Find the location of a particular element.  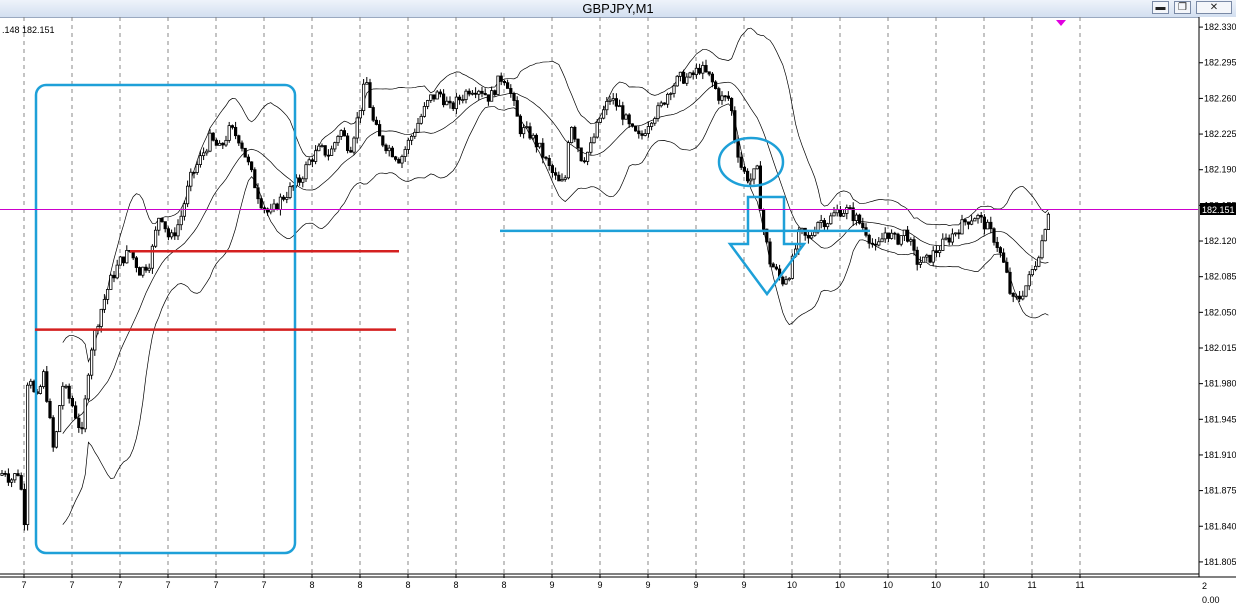

minimize-button: ▬ is located at coordinates (1160, 7).